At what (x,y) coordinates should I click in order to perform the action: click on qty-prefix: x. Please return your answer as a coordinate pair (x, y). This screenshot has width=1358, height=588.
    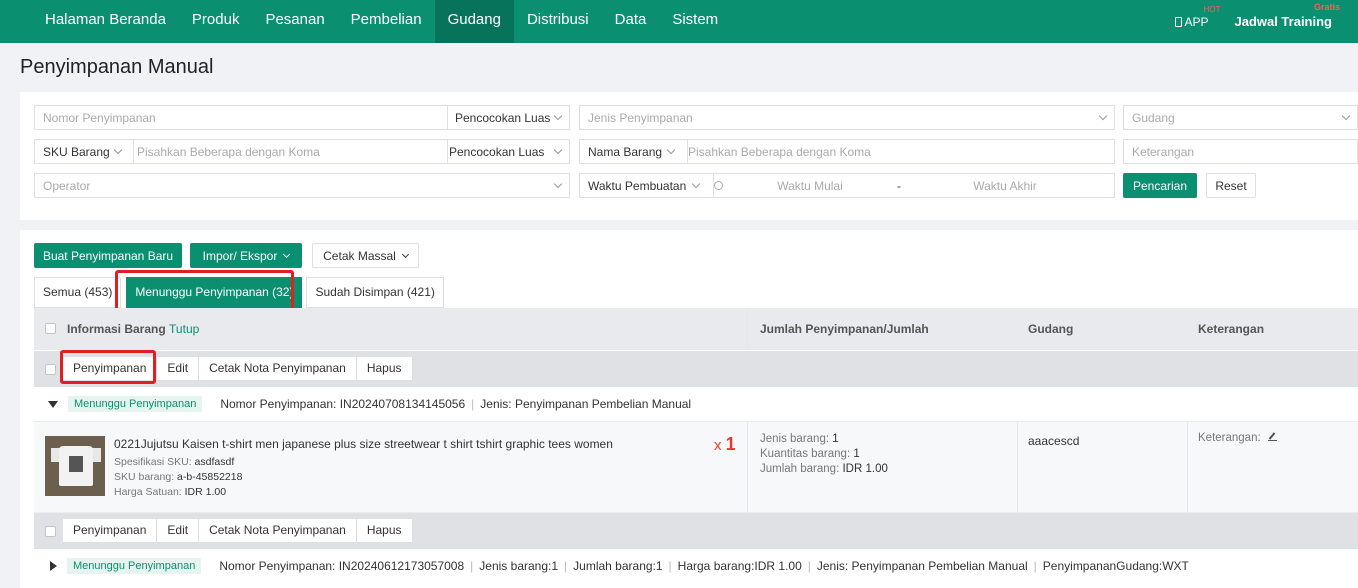
    Looking at the image, I should click on (718, 445).